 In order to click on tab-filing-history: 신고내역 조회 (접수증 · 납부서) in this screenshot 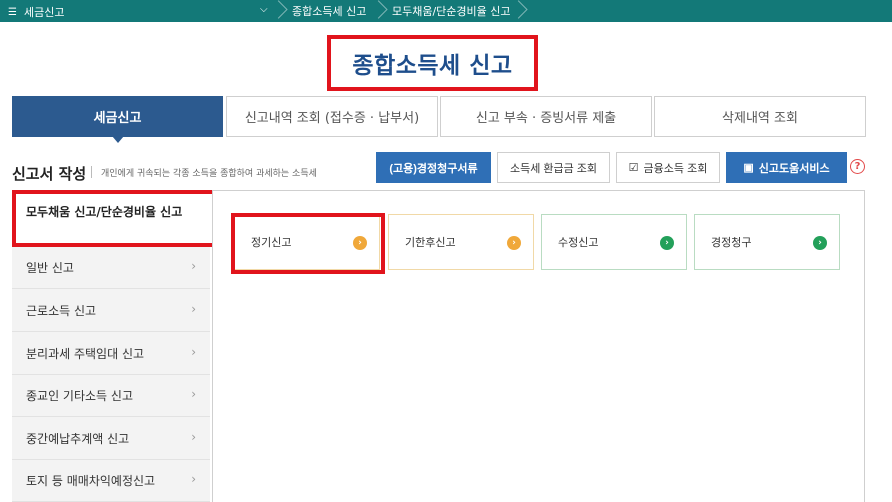, I will do `click(332, 116)`.